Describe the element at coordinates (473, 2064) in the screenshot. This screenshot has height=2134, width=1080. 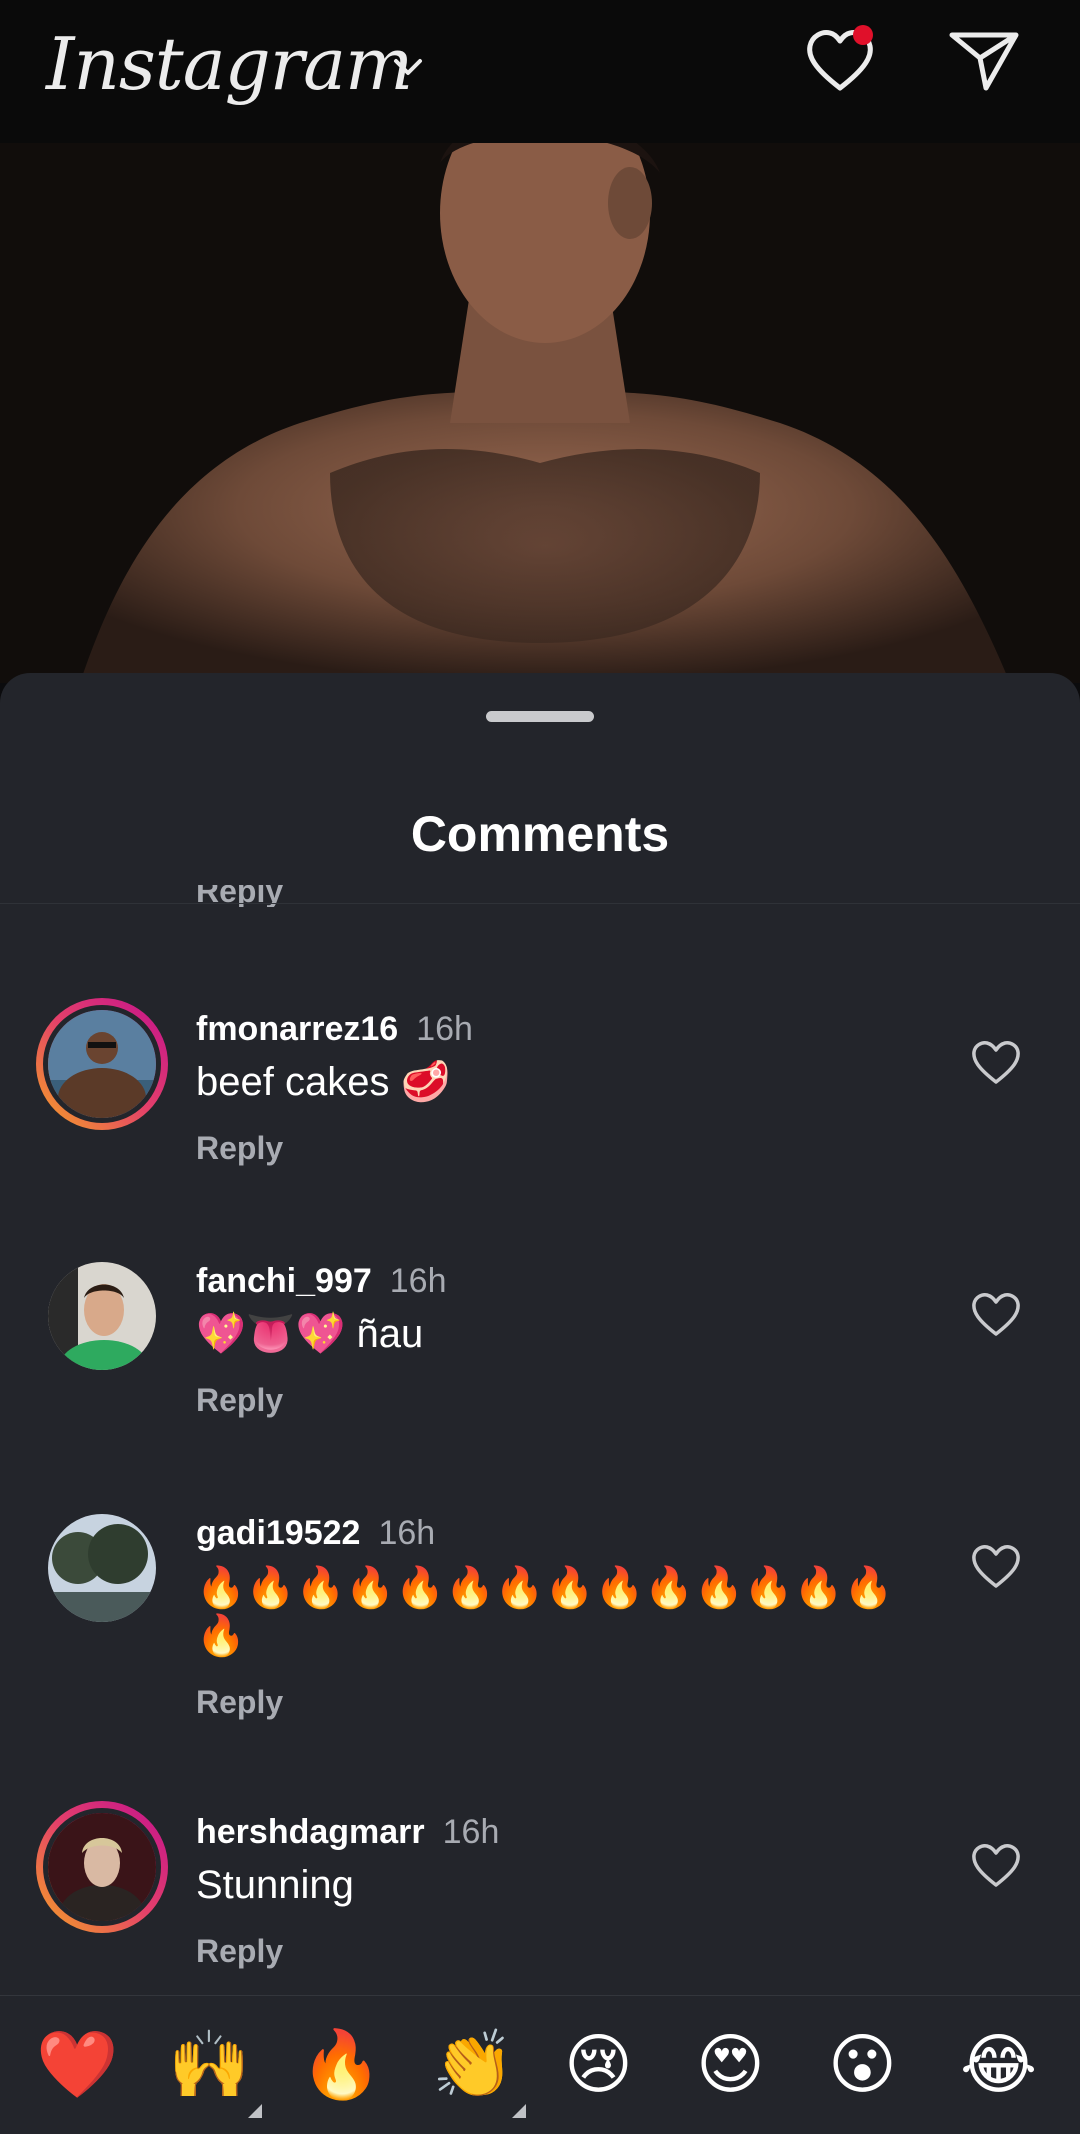
I see `emoji-clapping-hands: 👏` at that location.